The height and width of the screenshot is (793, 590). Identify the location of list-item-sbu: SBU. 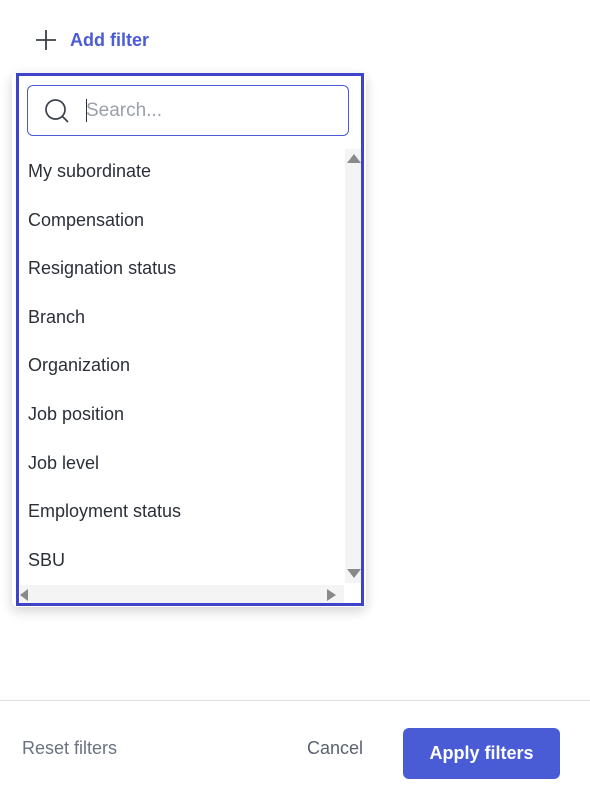
(182, 560).